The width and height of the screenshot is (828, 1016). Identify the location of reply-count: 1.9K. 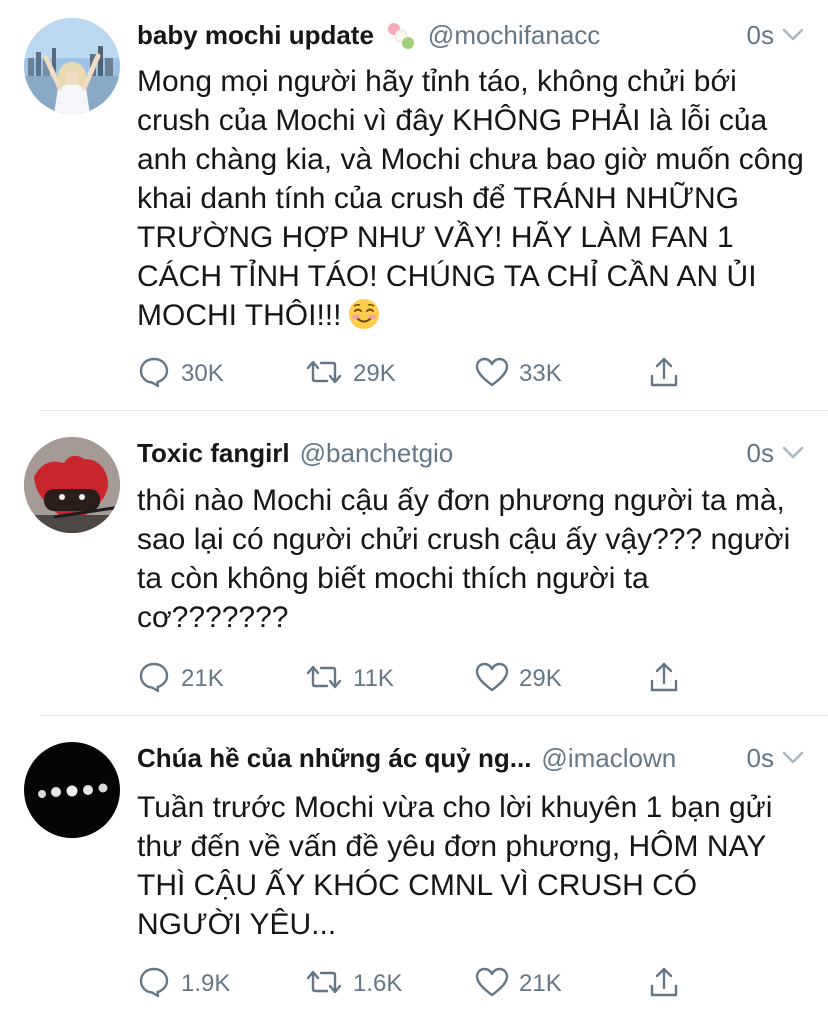
(206, 983).